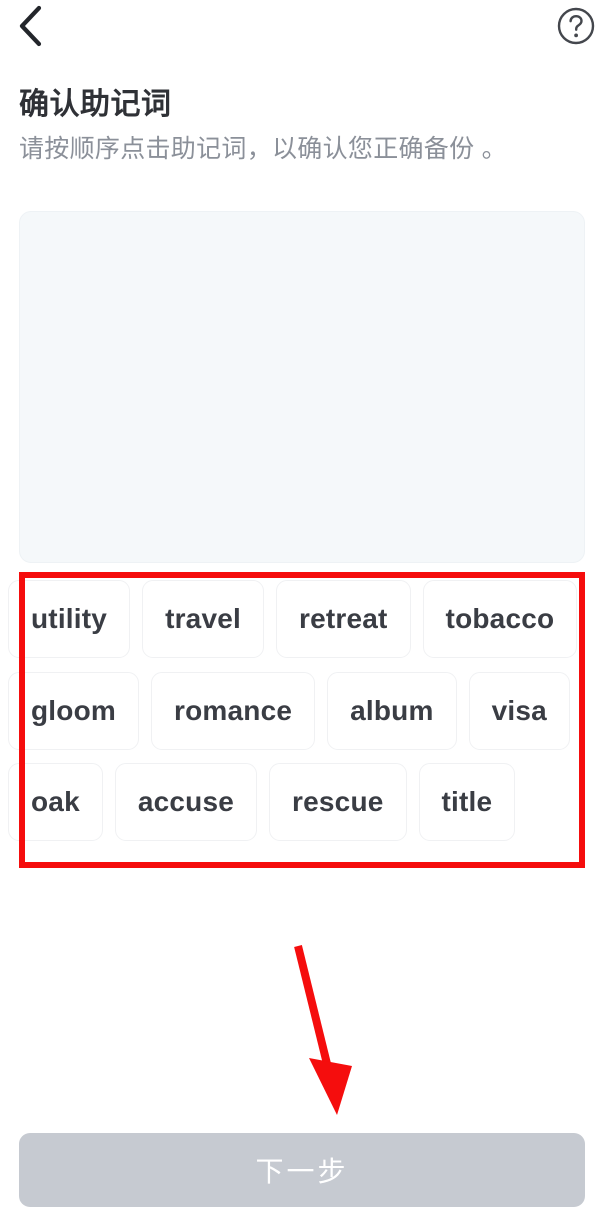 The height and width of the screenshot is (1224, 610). I want to click on word-chip: utility, so click(69, 619).